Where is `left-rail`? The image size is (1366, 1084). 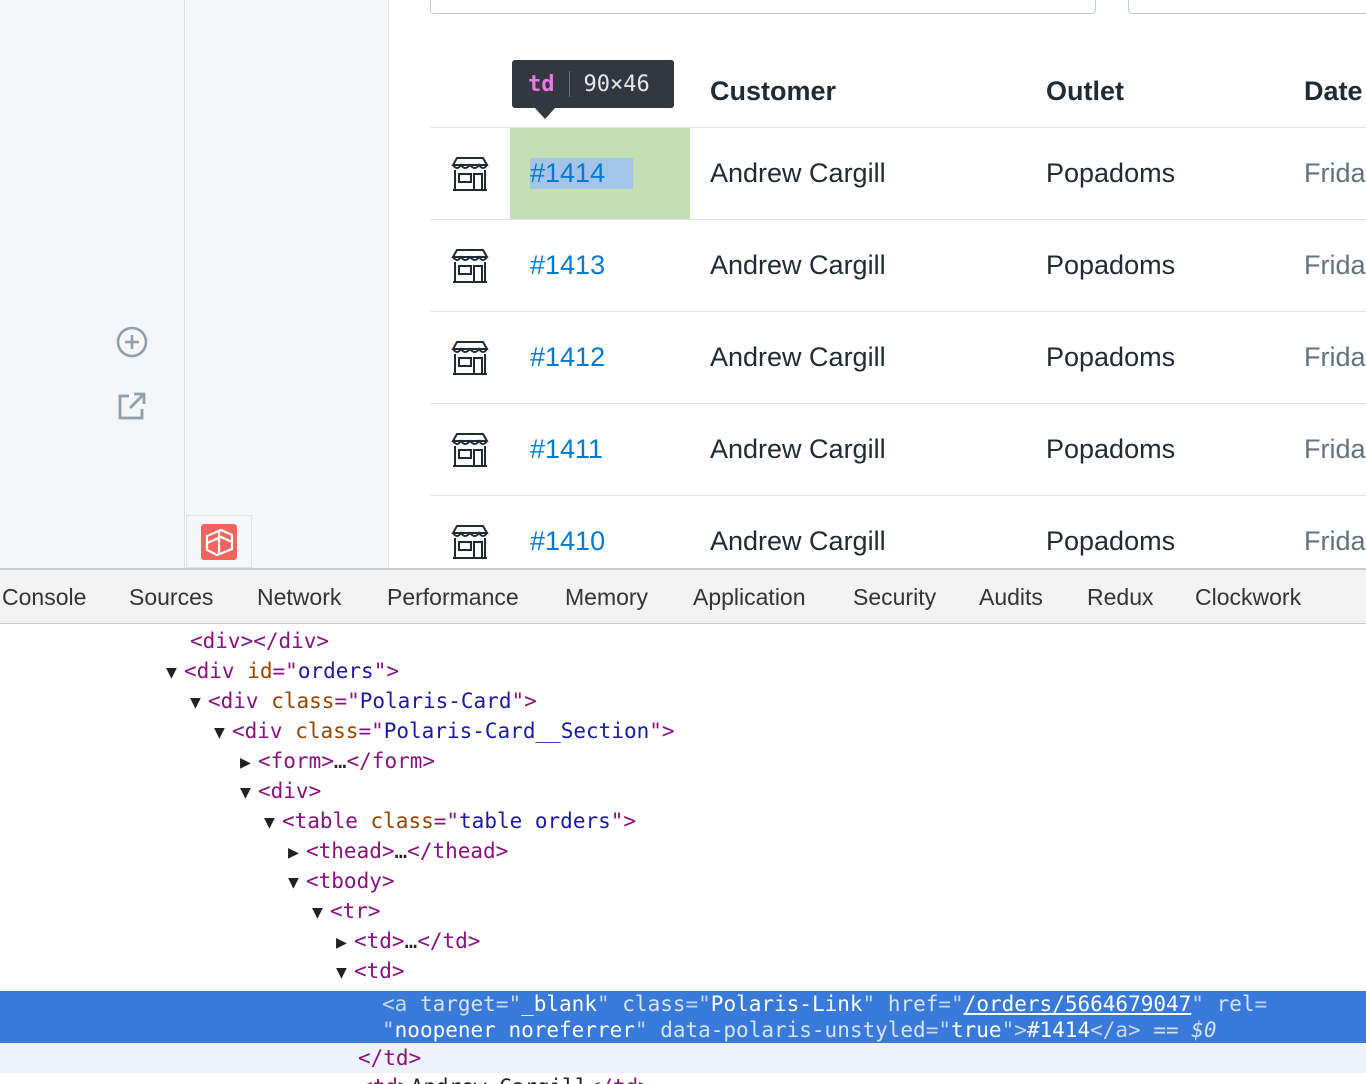 left-rail is located at coordinates (92, 284).